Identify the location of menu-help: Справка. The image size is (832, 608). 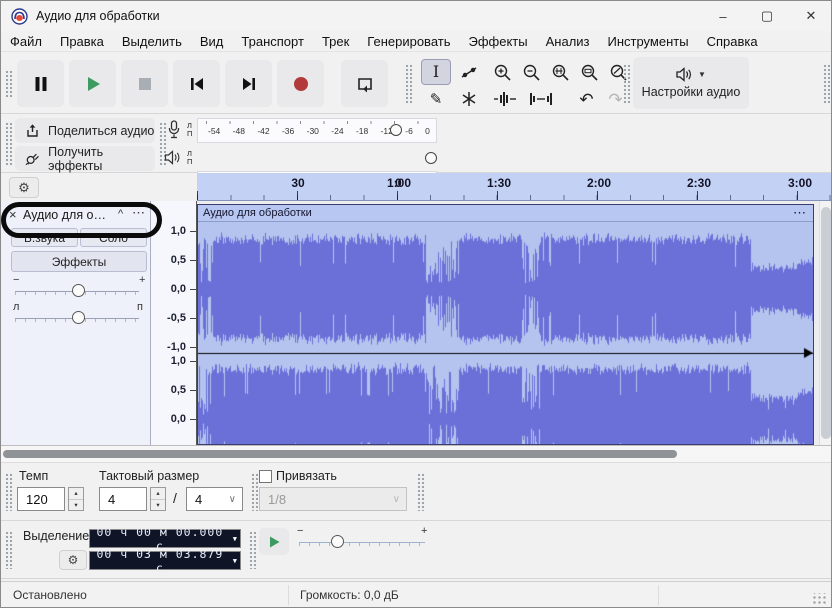
(732, 41).